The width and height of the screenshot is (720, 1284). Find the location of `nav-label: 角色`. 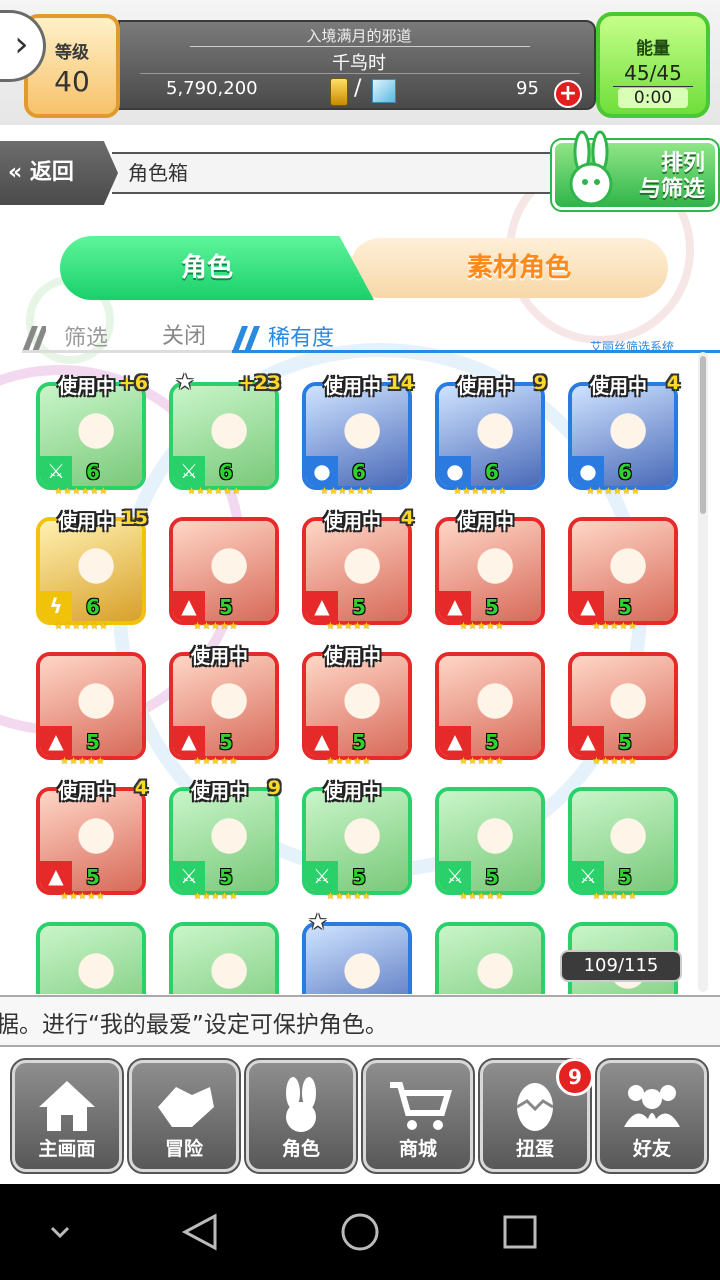

nav-label: 角色 is located at coordinates (300, 1149).